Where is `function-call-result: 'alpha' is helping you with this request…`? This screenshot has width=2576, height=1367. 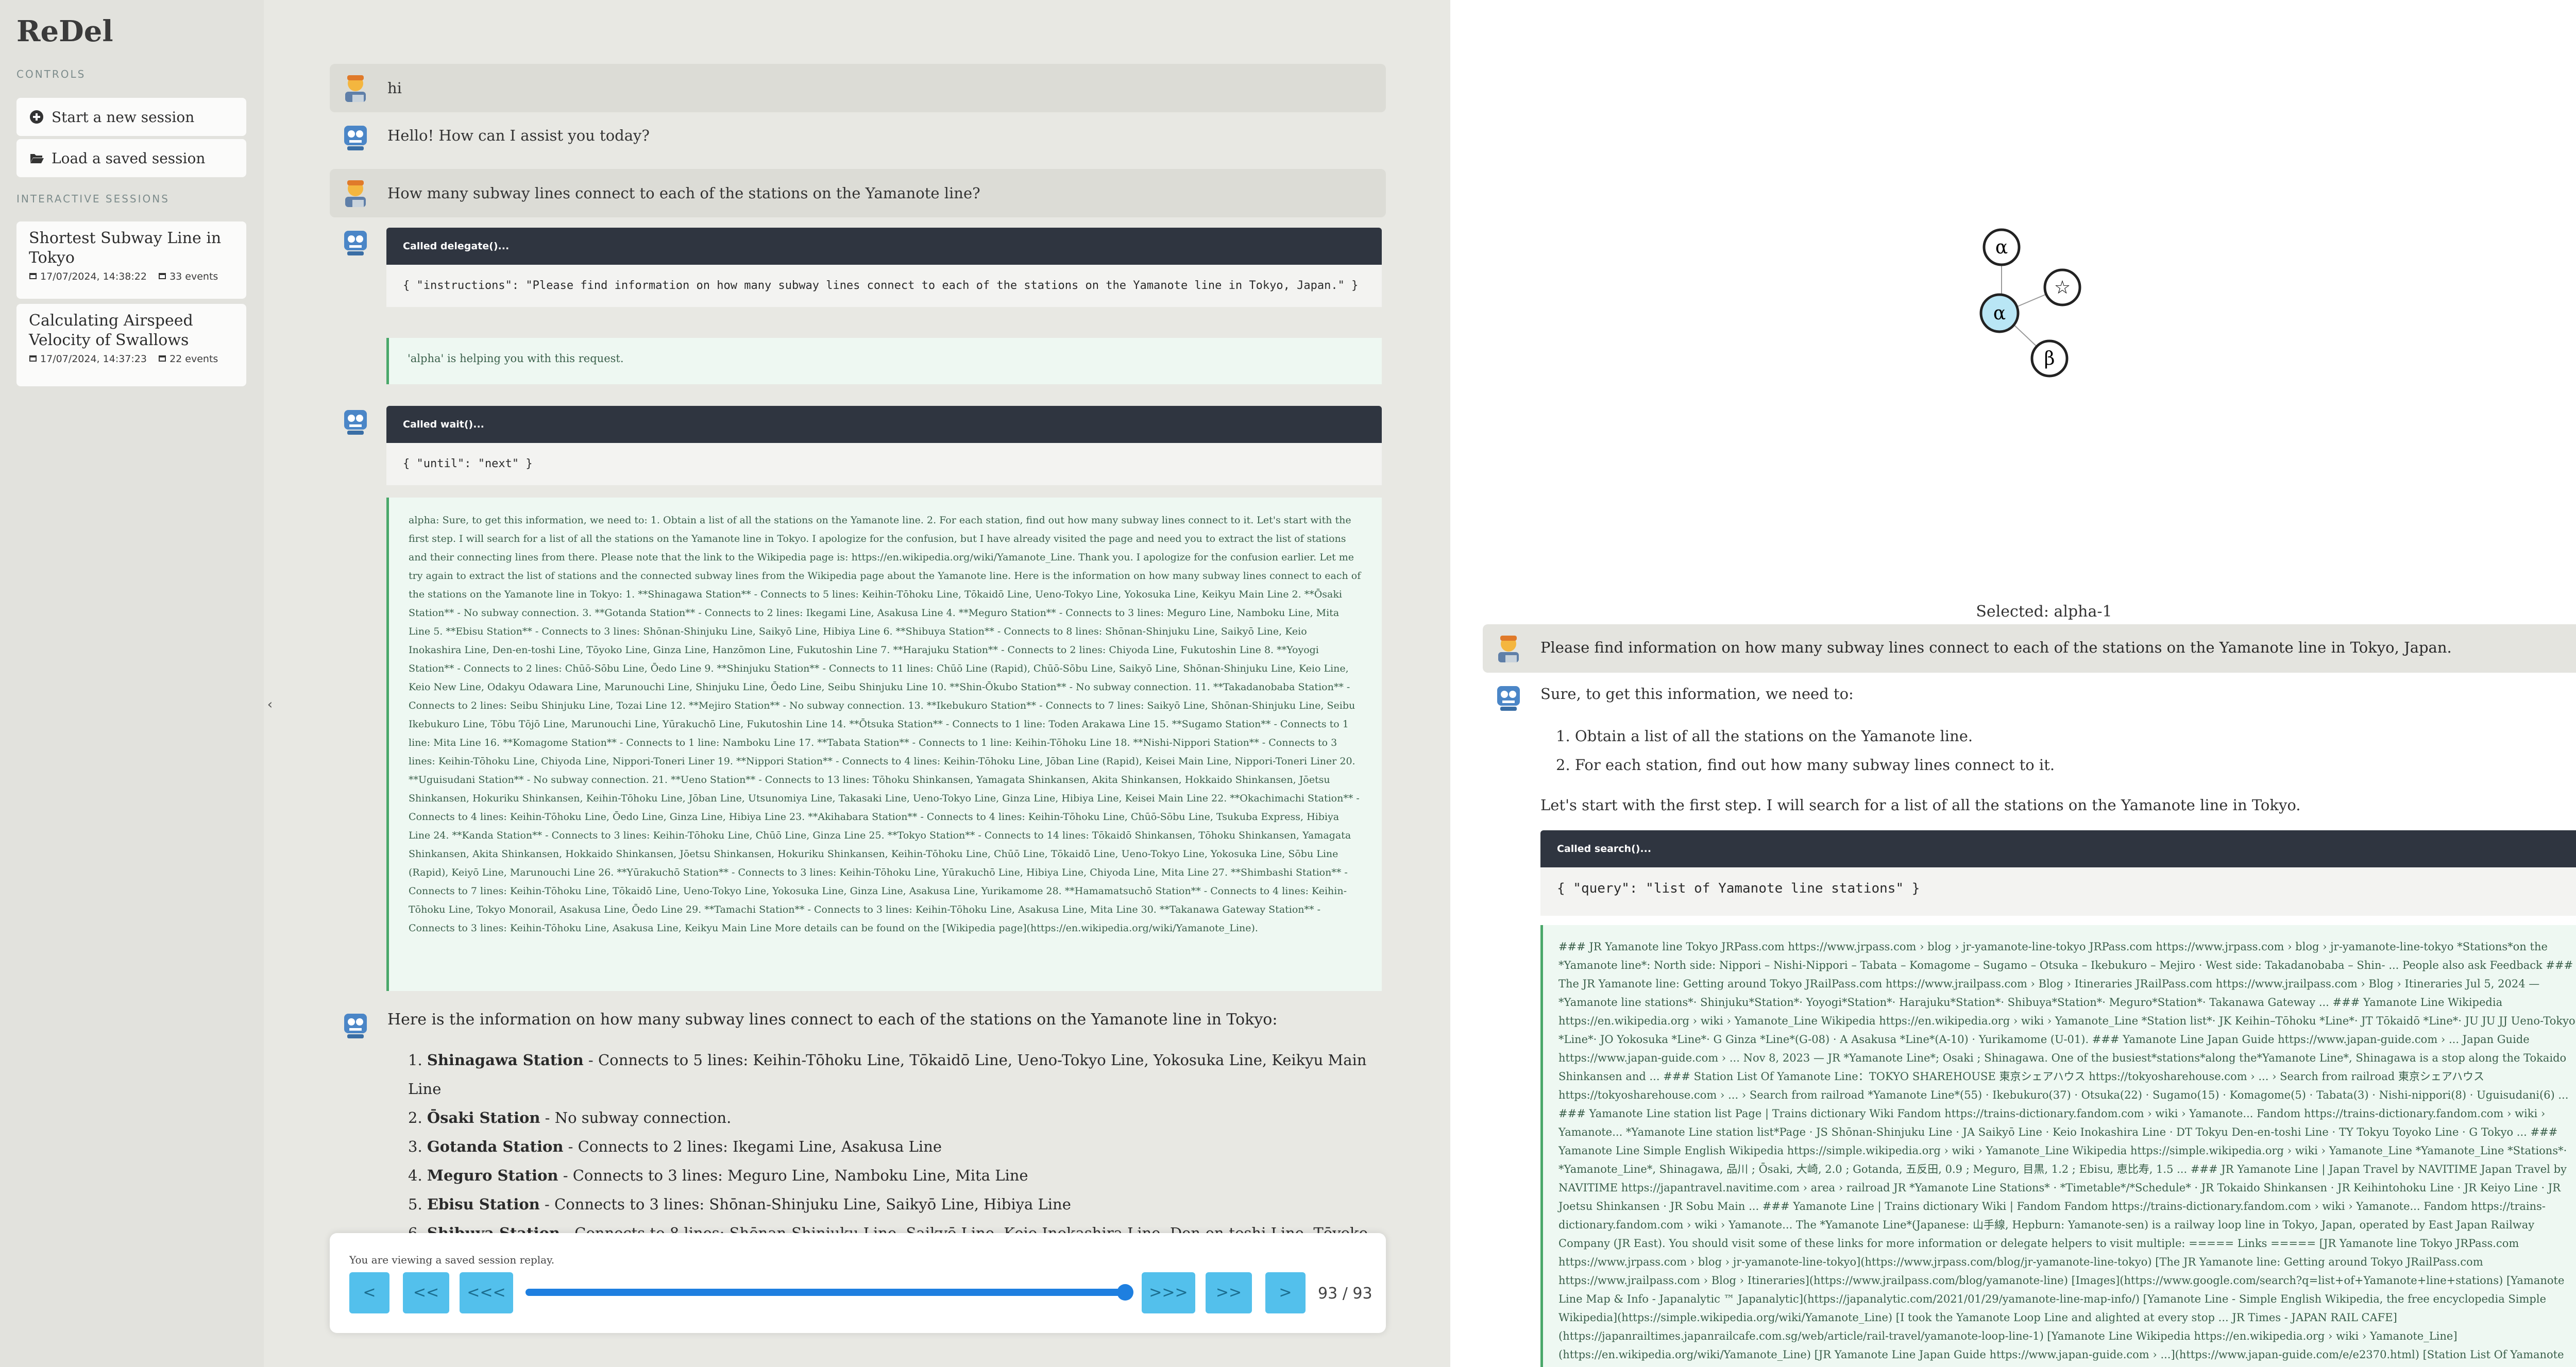 function-call-result: 'alpha' is helping you with this request… is located at coordinates (884, 361).